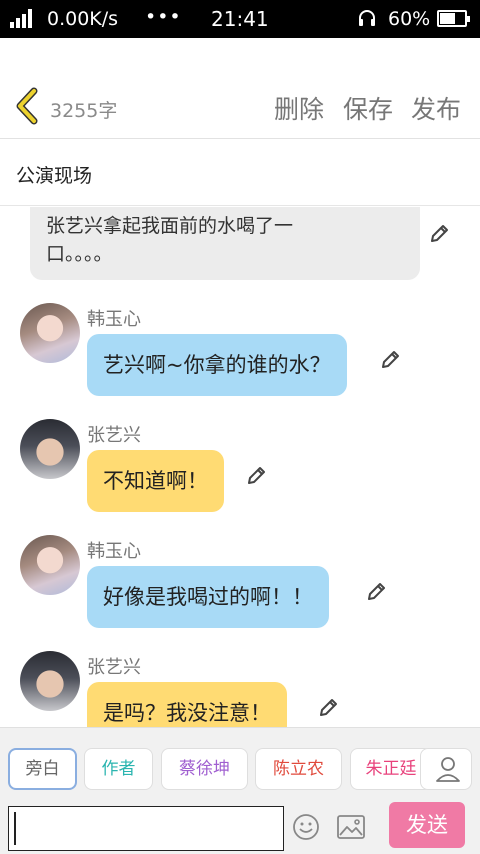 This screenshot has height=854, width=480. I want to click on text-caret, so click(15, 828).